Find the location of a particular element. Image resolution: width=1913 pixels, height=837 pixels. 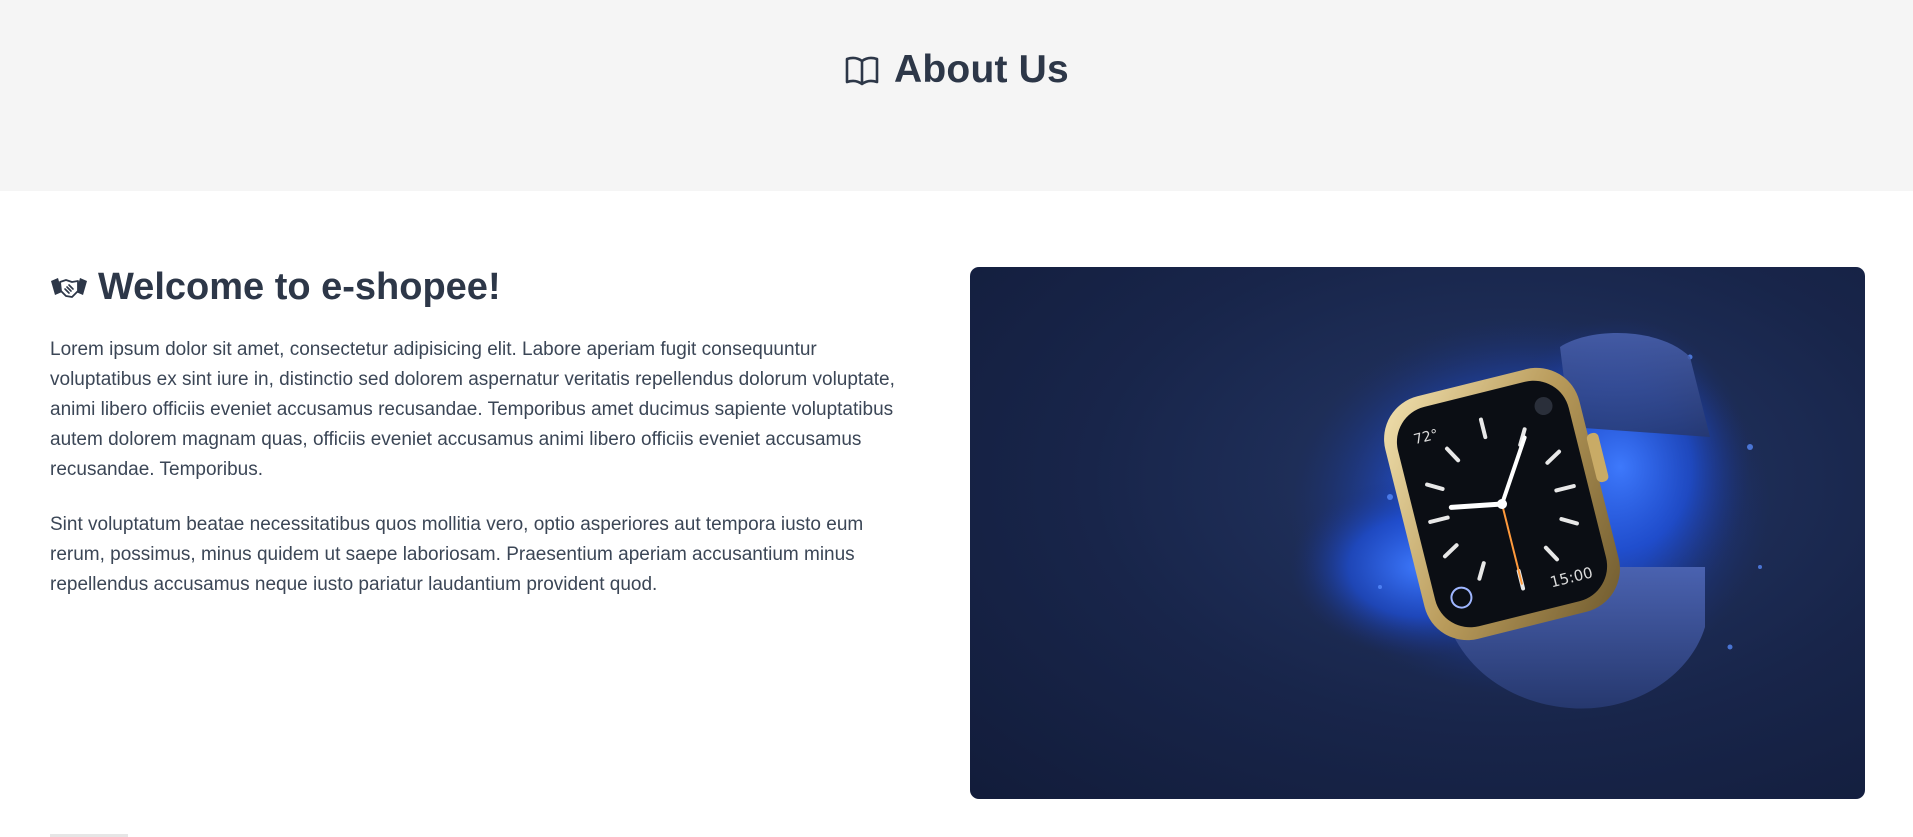

book-icon is located at coordinates (862, 70).